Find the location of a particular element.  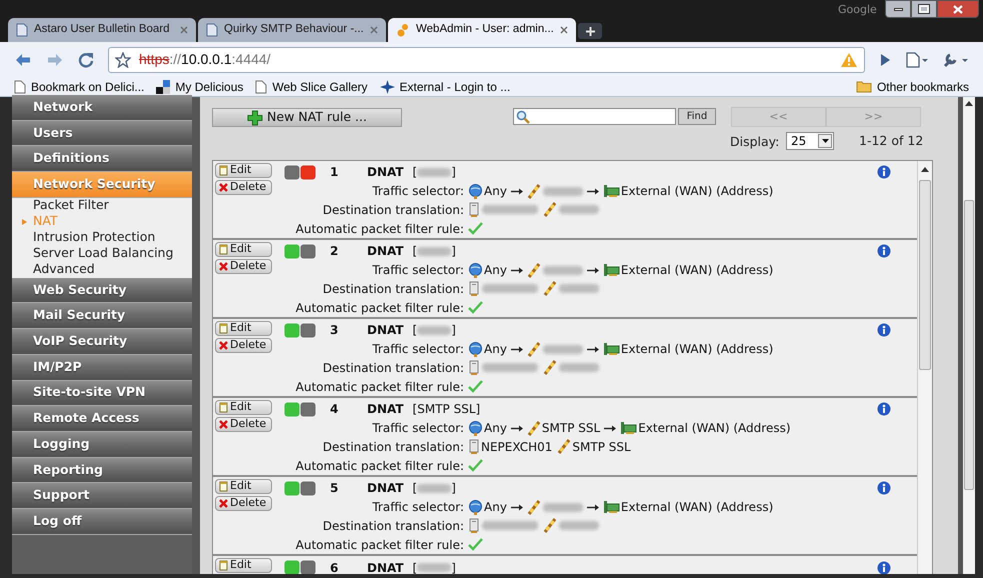

search-field is located at coordinates (594, 116).